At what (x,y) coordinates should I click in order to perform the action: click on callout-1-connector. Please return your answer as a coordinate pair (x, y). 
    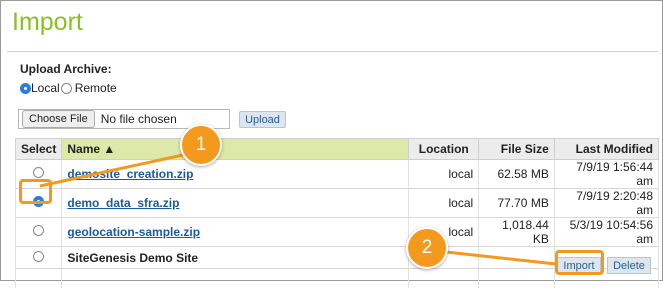
    Looking at the image, I should click on (111, 170).